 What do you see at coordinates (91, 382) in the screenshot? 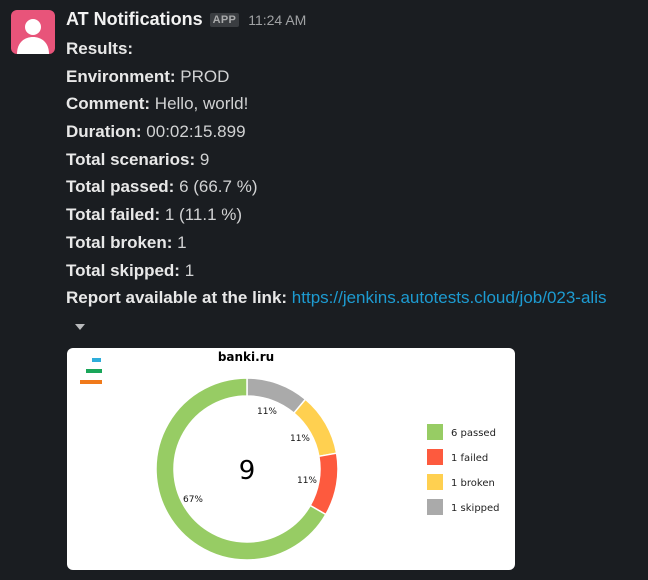
I see `logo-bar-orange` at bounding box center [91, 382].